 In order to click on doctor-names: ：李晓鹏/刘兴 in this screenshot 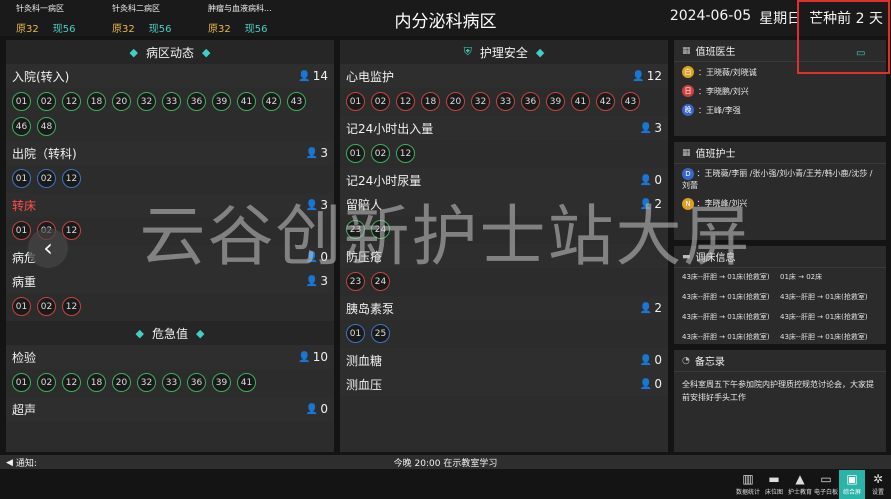, I will do `click(723, 91)`.